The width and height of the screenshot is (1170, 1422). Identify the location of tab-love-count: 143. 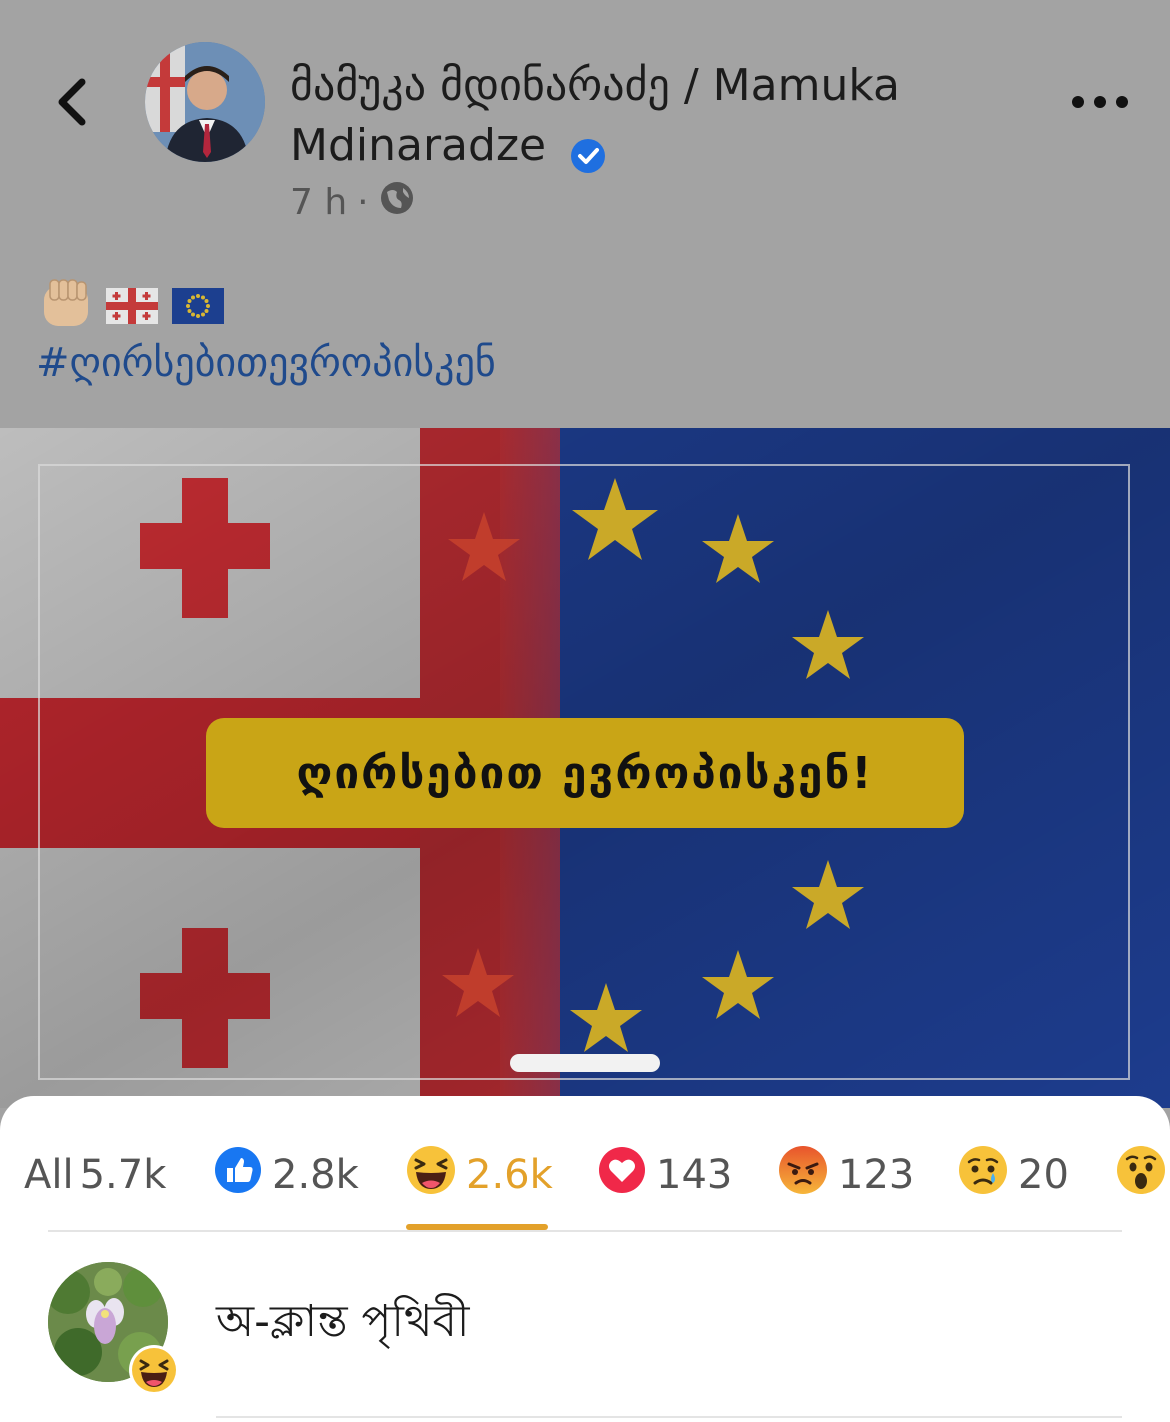
(694, 1175).